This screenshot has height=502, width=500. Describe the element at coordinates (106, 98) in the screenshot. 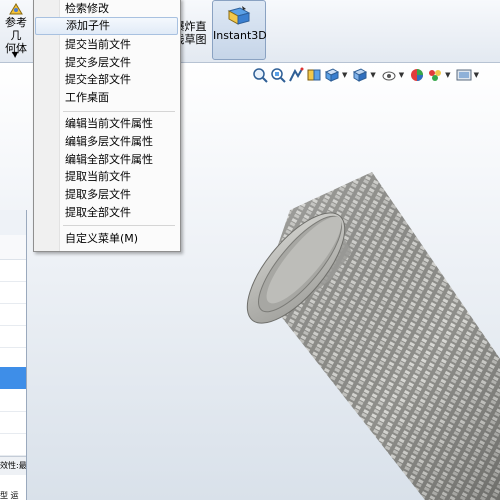

I see `menu-item-workspace: 工作桌面` at that location.